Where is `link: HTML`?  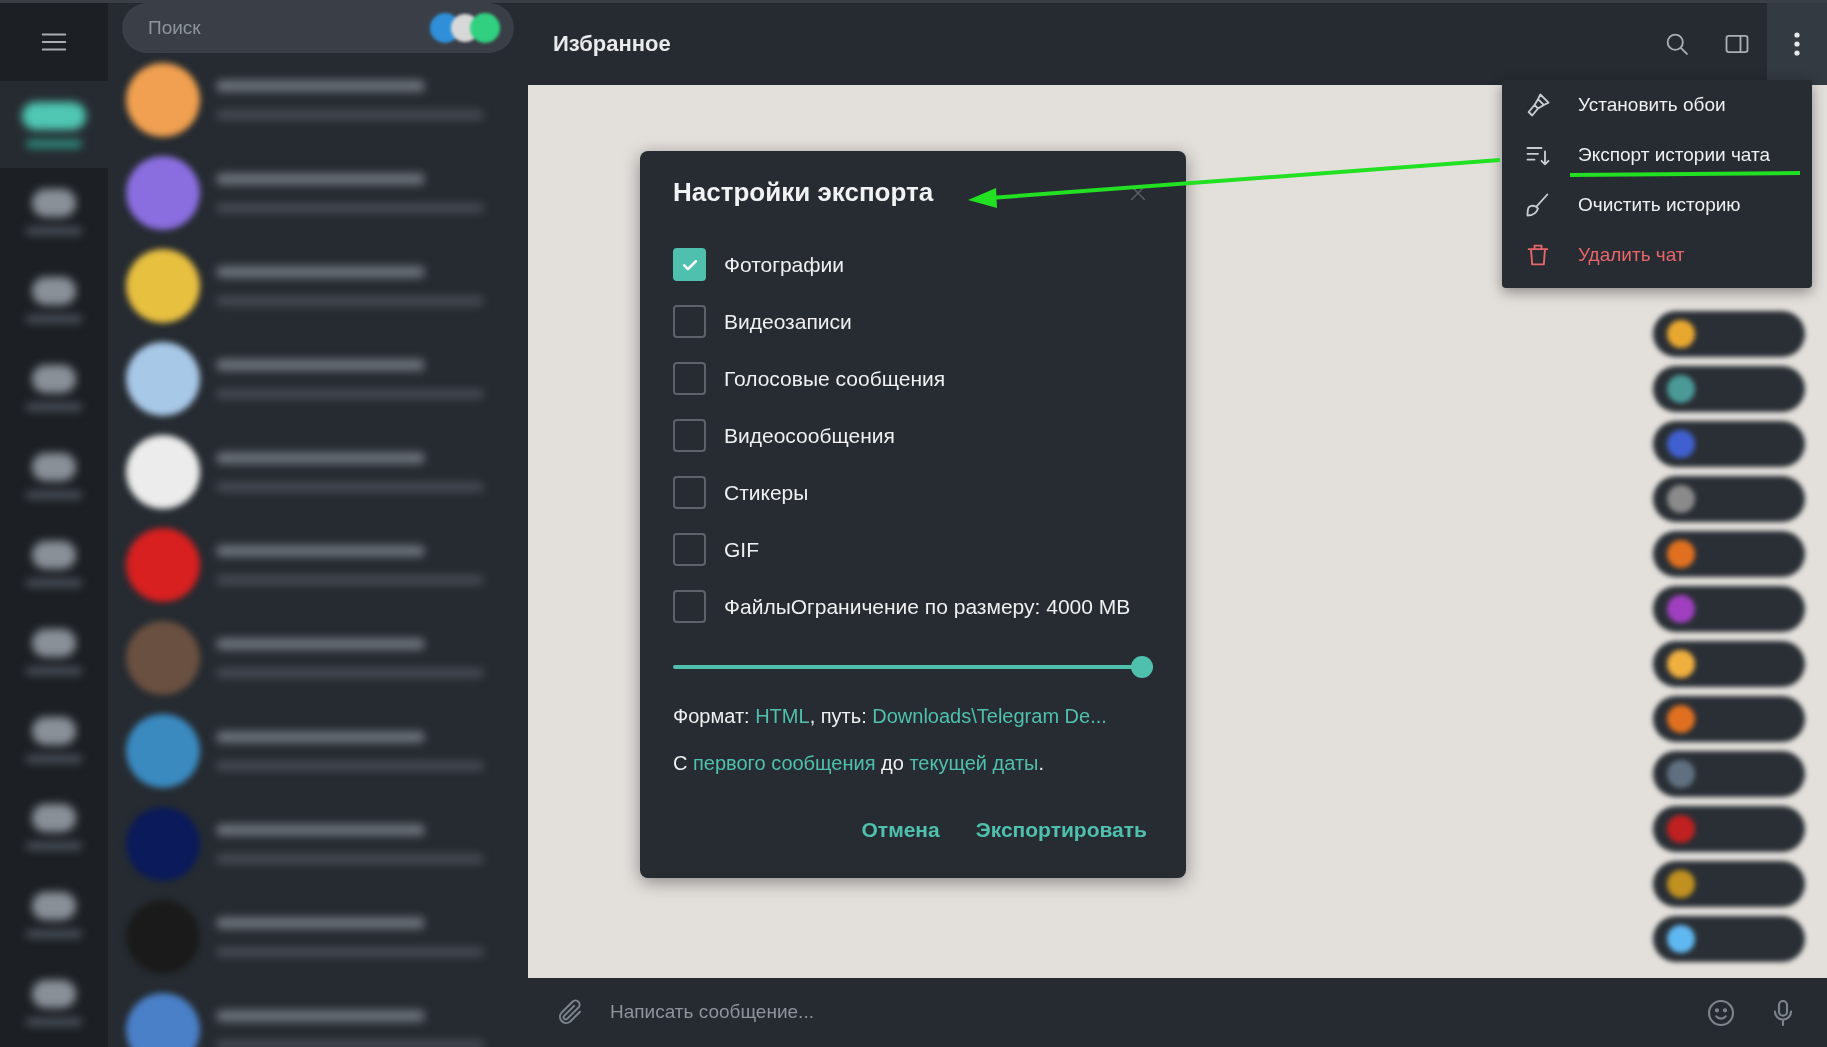
link: HTML is located at coordinates (782, 716).